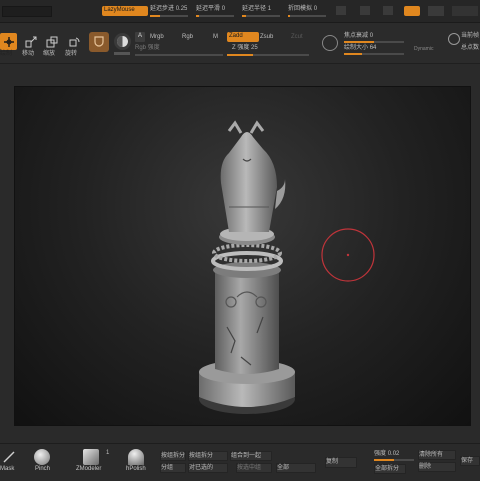 Image resolution: width=480 pixels, height=481 pixels. What do you see at coordinates (179, 55) in the screenshot?
I see `rgb-intensity-slider` at bounding box center [179, 55].